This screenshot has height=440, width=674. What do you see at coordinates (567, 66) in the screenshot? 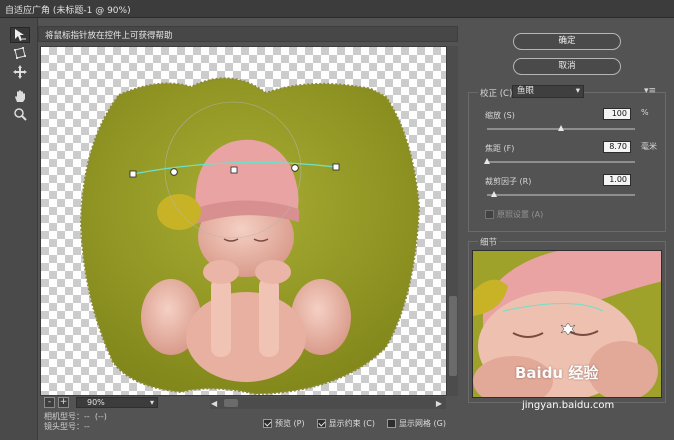
I see `cancel-button: 取消` at bounding box center [567, 66].